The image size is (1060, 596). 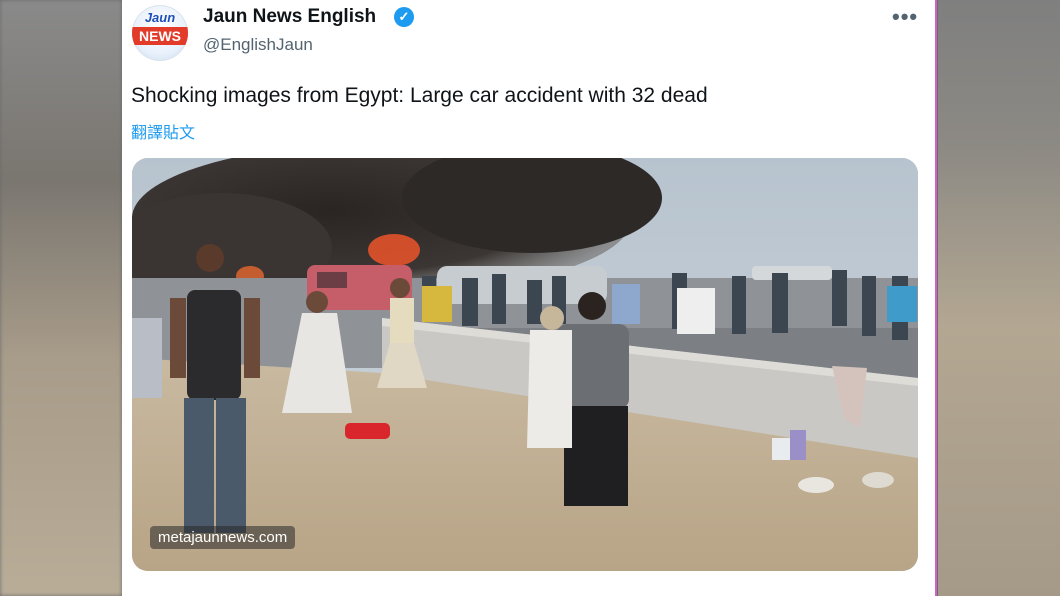 What do you see at coordinates (163, 131) in the screenshot?
I see `translate-post-link: 翻譯貼文` at bounding box center [163, 131].